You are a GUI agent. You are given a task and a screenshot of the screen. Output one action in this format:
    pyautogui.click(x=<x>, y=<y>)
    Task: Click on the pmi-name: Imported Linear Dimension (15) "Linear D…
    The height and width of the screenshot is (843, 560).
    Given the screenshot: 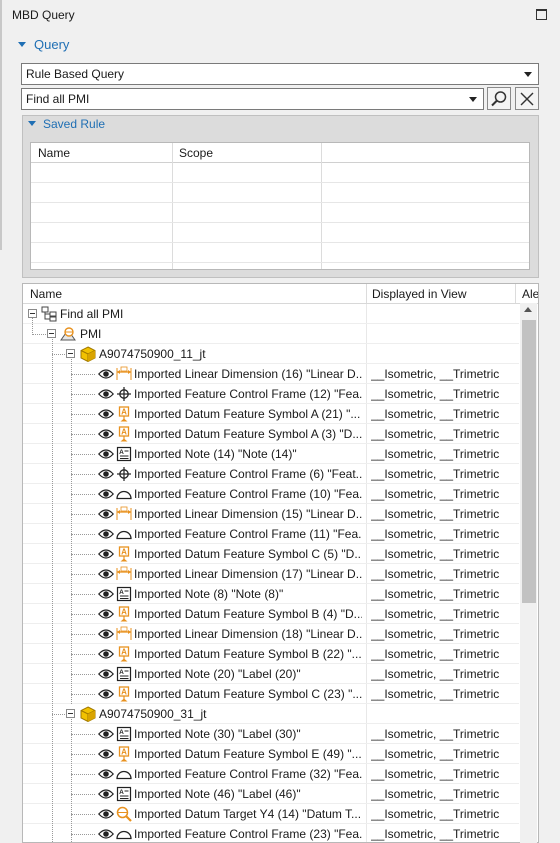 What is the action you would take?
    pyautogui.click(x=248, y=514)
    